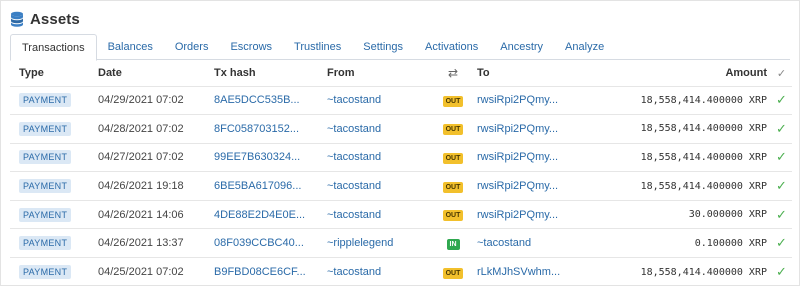  Describe the element at coordinates (378, 73) in the screenshot. I see `column-header-from: From` at that location.